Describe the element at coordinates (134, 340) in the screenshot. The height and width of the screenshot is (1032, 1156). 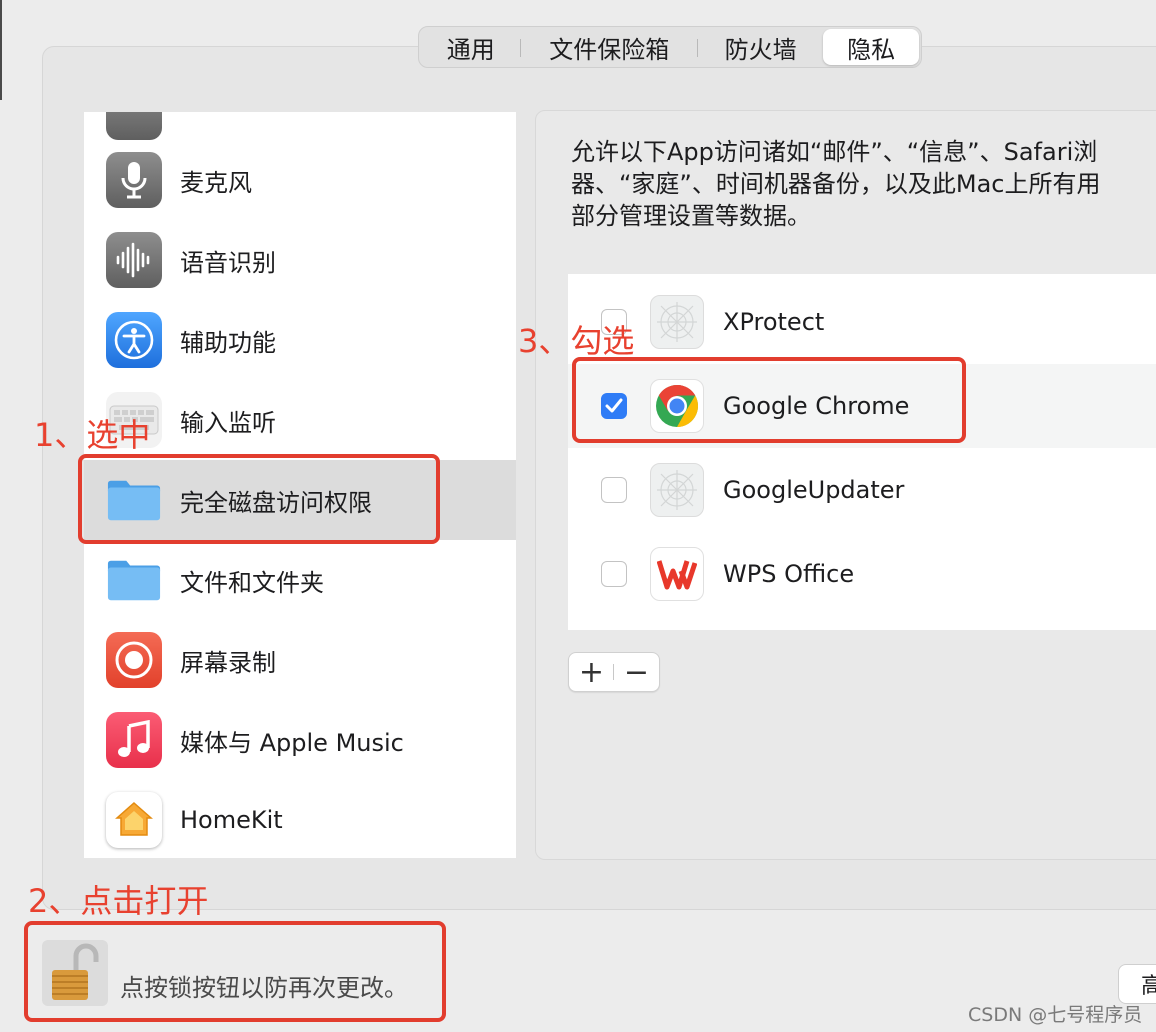
I see `accessibility-icon` at that location.